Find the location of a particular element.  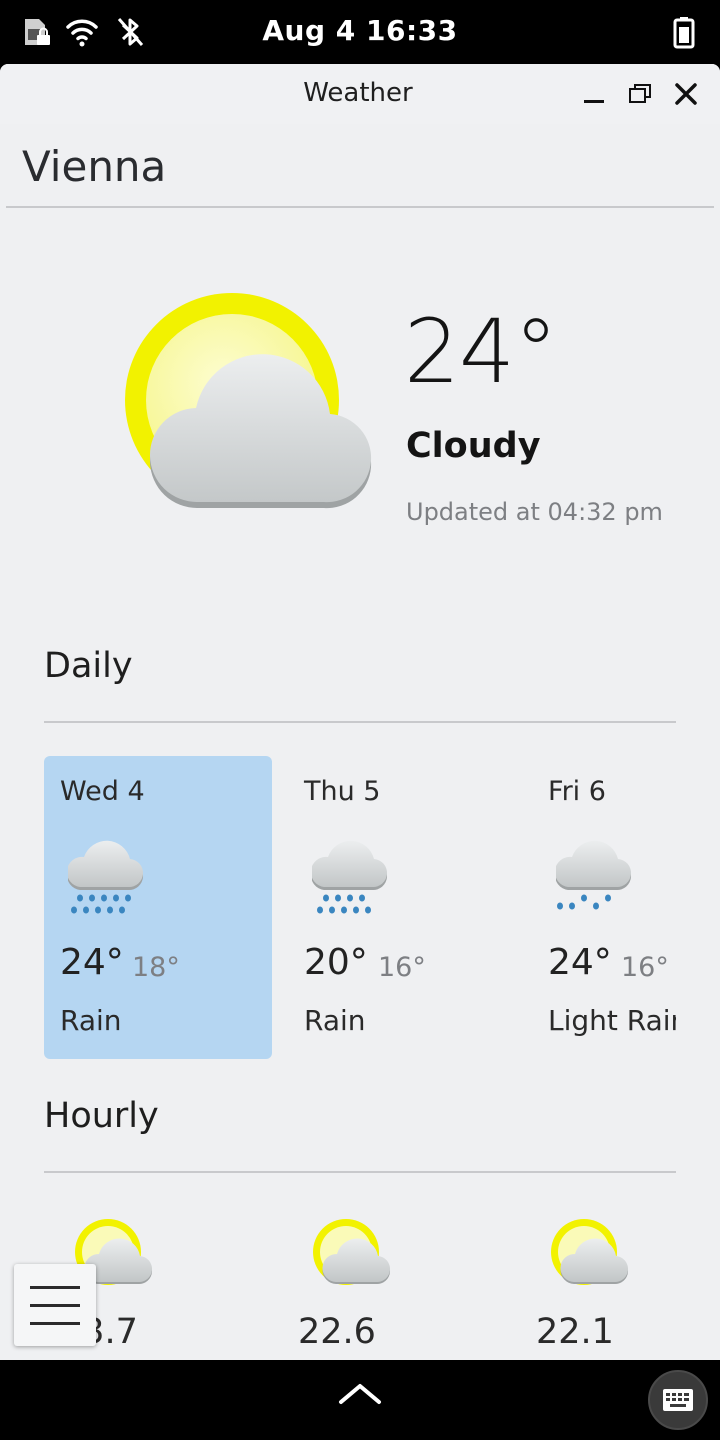

current-temperature: 24° is located at coordinates (481, 351).